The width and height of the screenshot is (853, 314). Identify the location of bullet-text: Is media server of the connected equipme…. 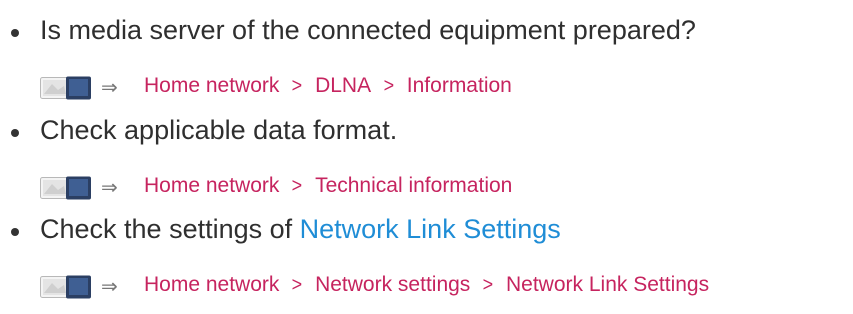
(368, 30).